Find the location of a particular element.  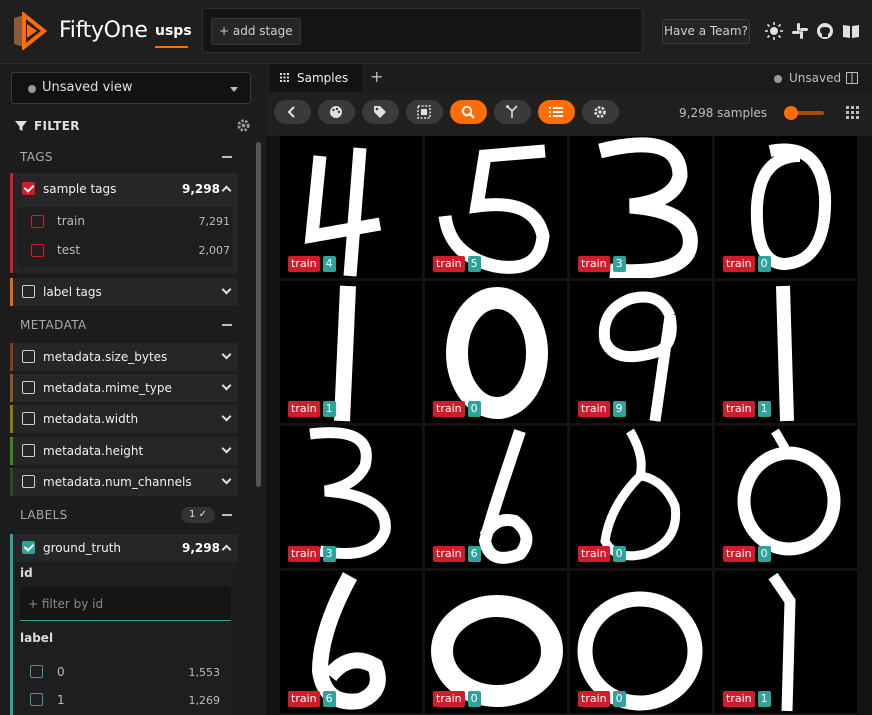

docs-icon is located at coordinates (851, 31).